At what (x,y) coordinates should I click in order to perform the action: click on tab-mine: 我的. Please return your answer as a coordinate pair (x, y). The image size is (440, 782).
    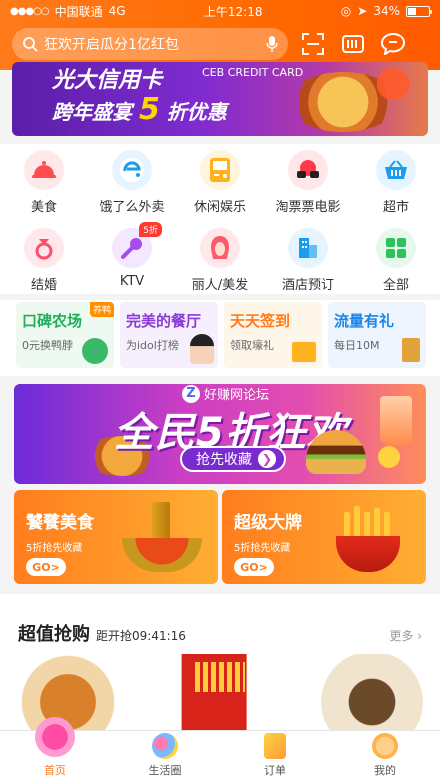
    Looking at the image, I should click on (385, 756).